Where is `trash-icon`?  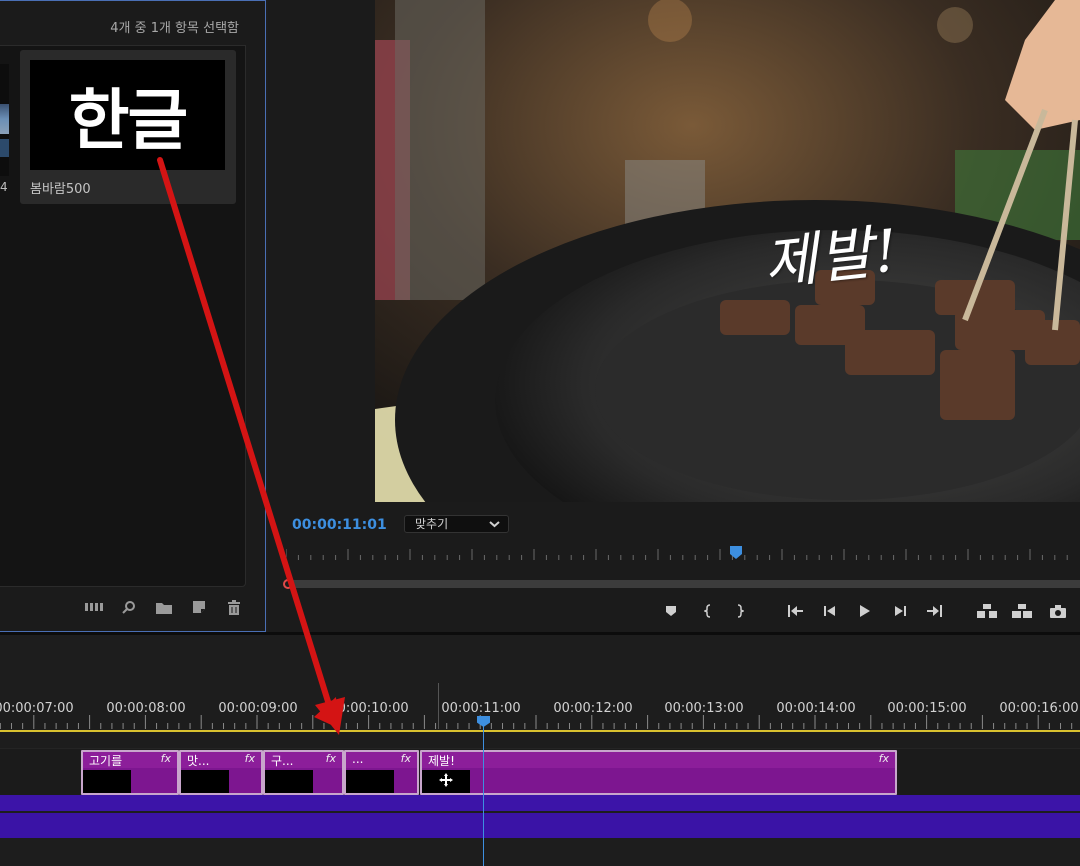 trash-icon is located at coordinates (234, 607).